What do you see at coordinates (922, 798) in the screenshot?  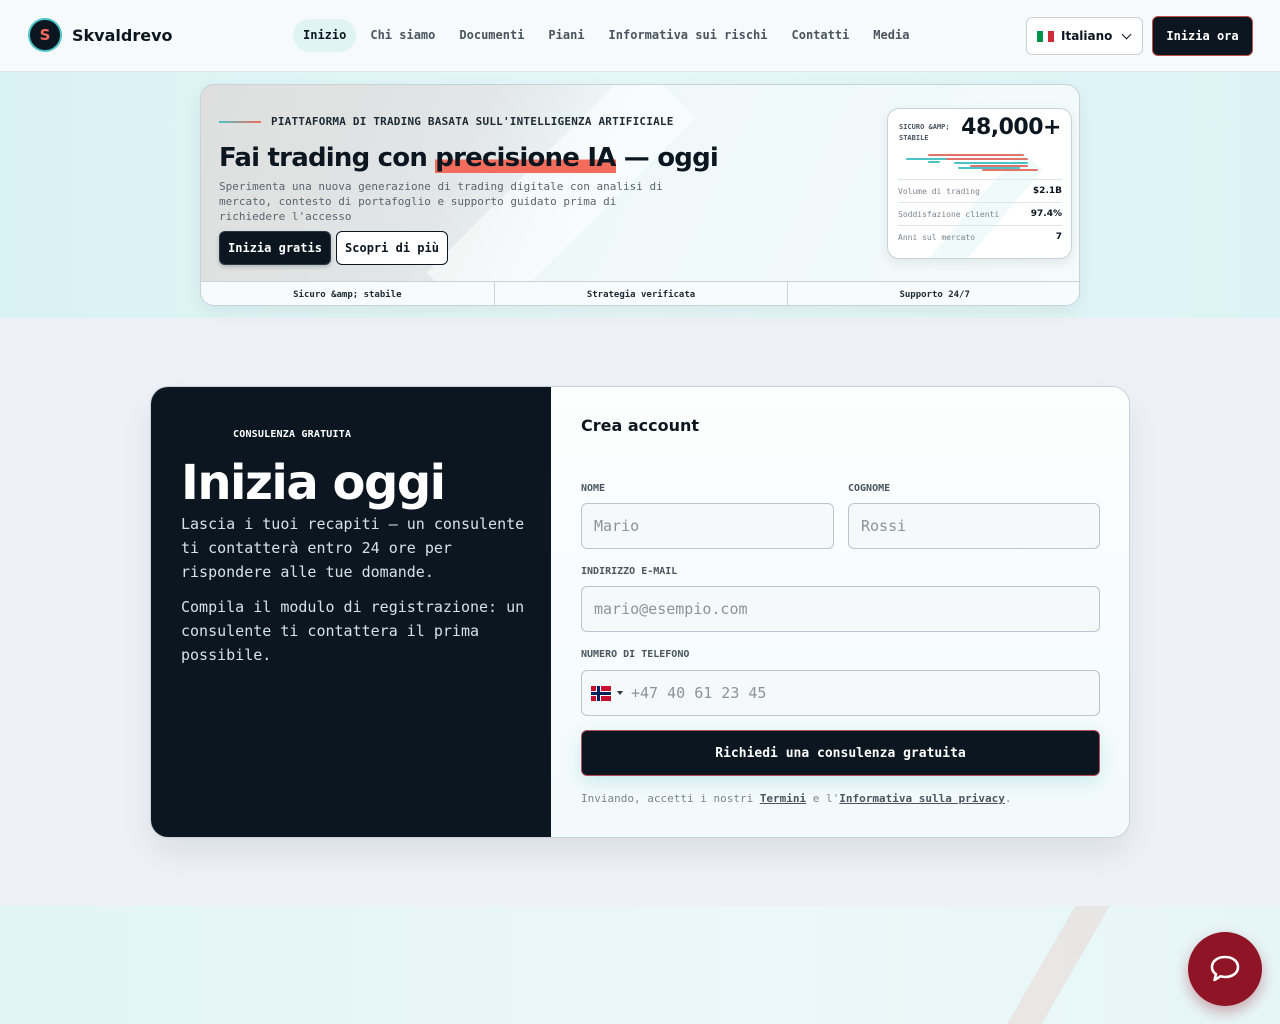 I see `privacy-link: Informativa sulla privacy` at bounding box center [922, 798].